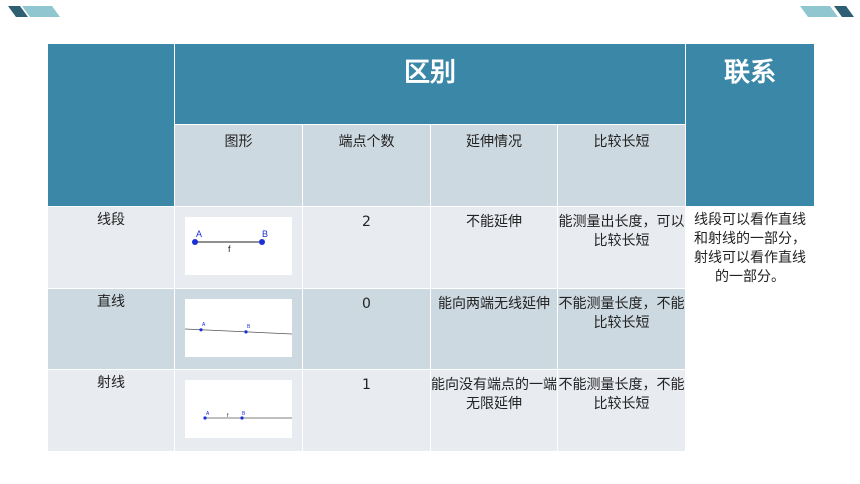 Image resolution: width=860 pixels, height=484 pixels. What do you see at coordinates (494, 247) in the screenshot?
I see `extension-cell: 不能延伸` at bounding box center [494, 247].